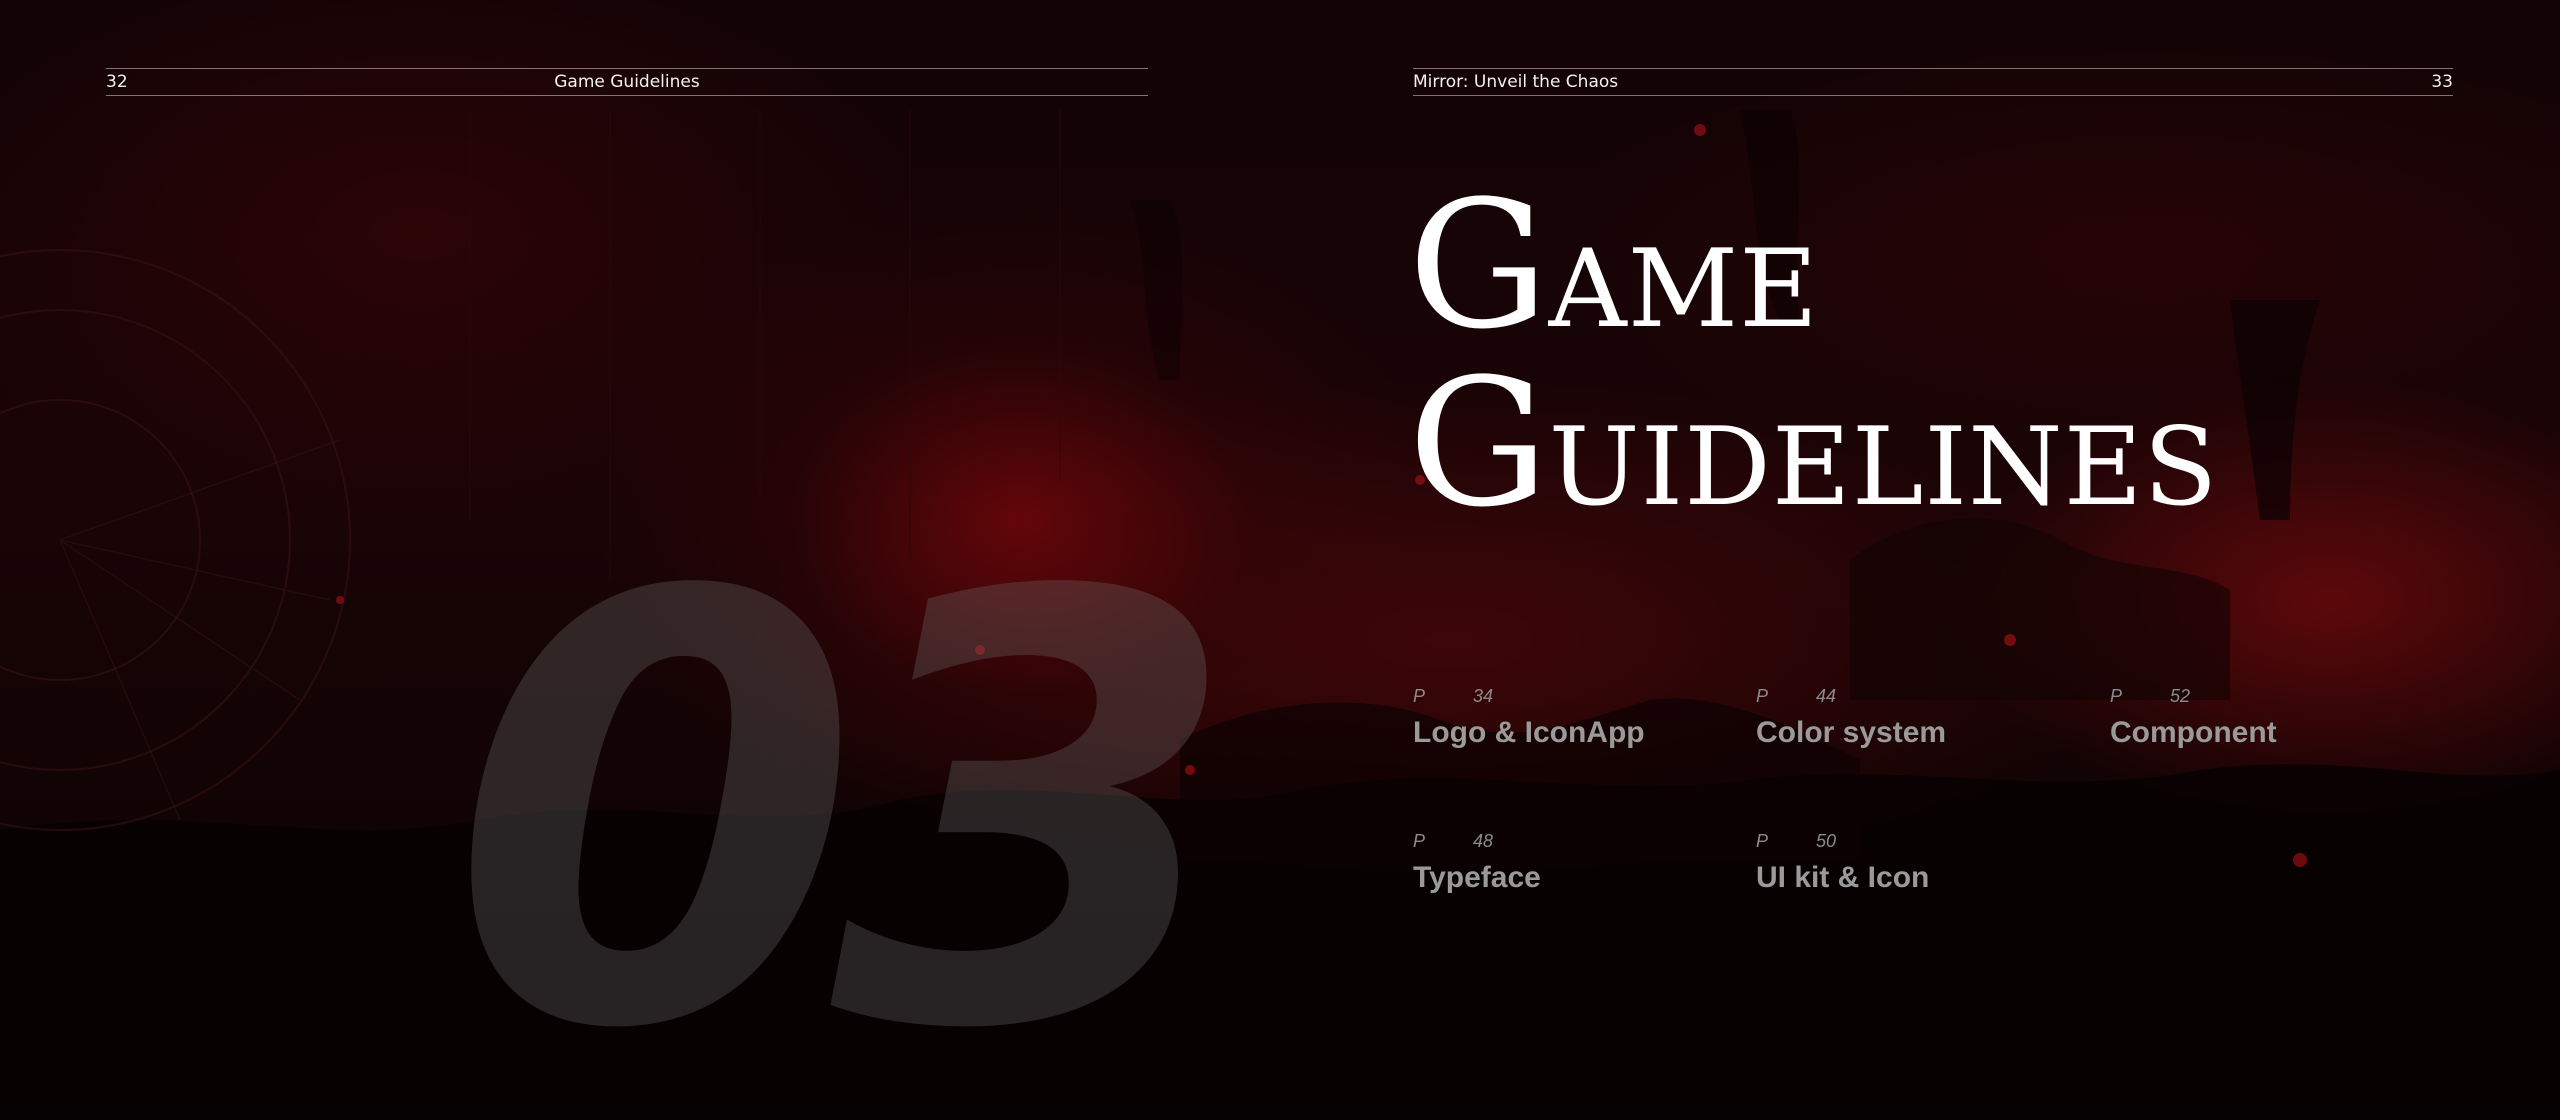  What do you see at coordinates (1516, 82) in the screenshot?
I see `running-title-right: Mirror: Unveil the Chaos` at bounding box center [1516, 82].